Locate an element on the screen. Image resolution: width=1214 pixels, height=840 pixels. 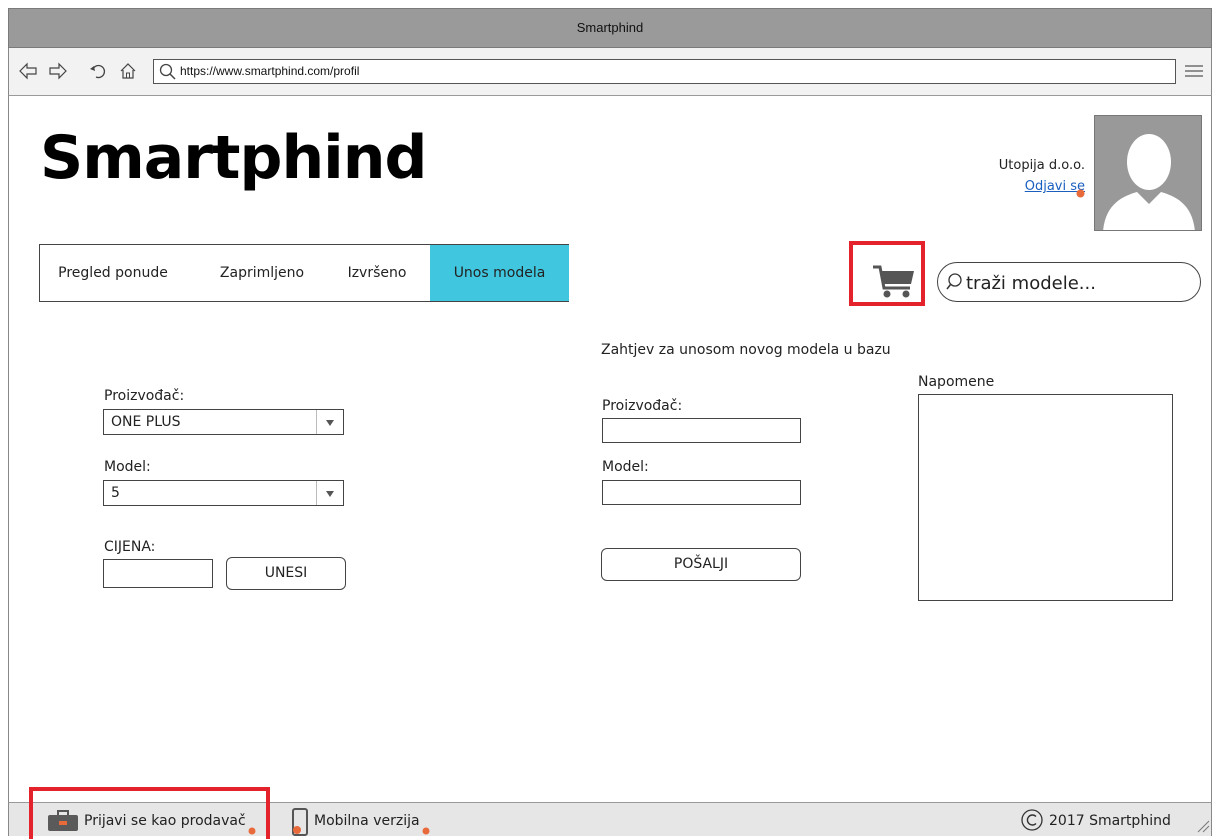
forward-arrow-icon is located at coordinates (58, 71).